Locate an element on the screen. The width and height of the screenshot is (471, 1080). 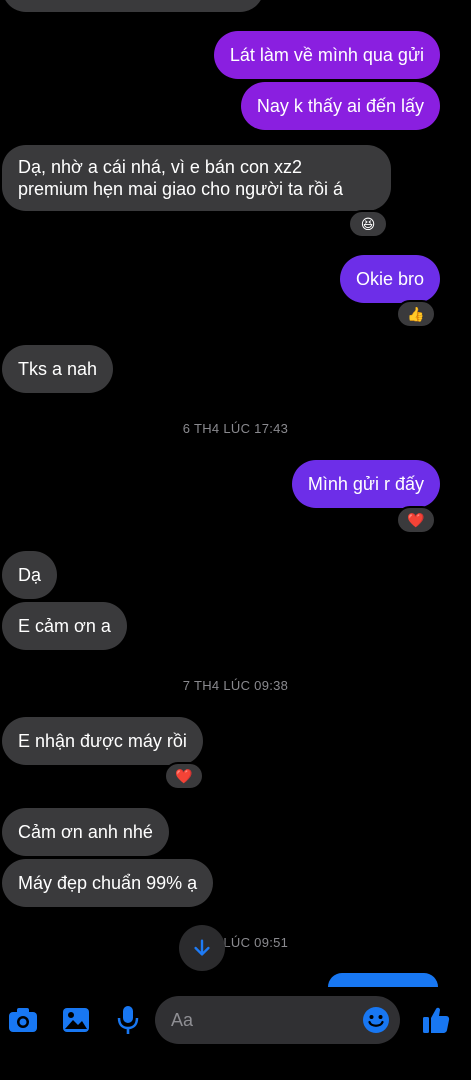
message-bubble-incoming: Dạ is located at coordinates (30, 575).